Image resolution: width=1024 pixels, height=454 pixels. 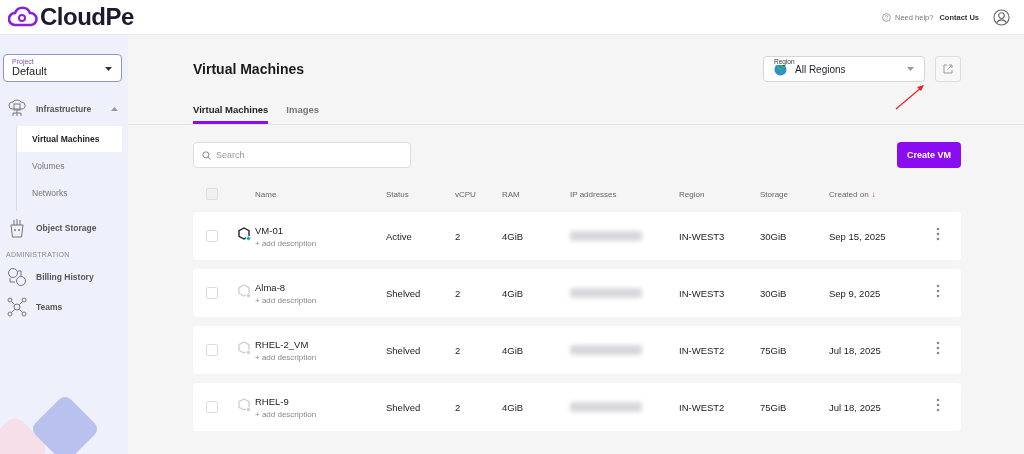 What do you see at coordinates (114, 109) in the screenshot?
I see `collapse-caret-icon` at bounding box center [114, 109].